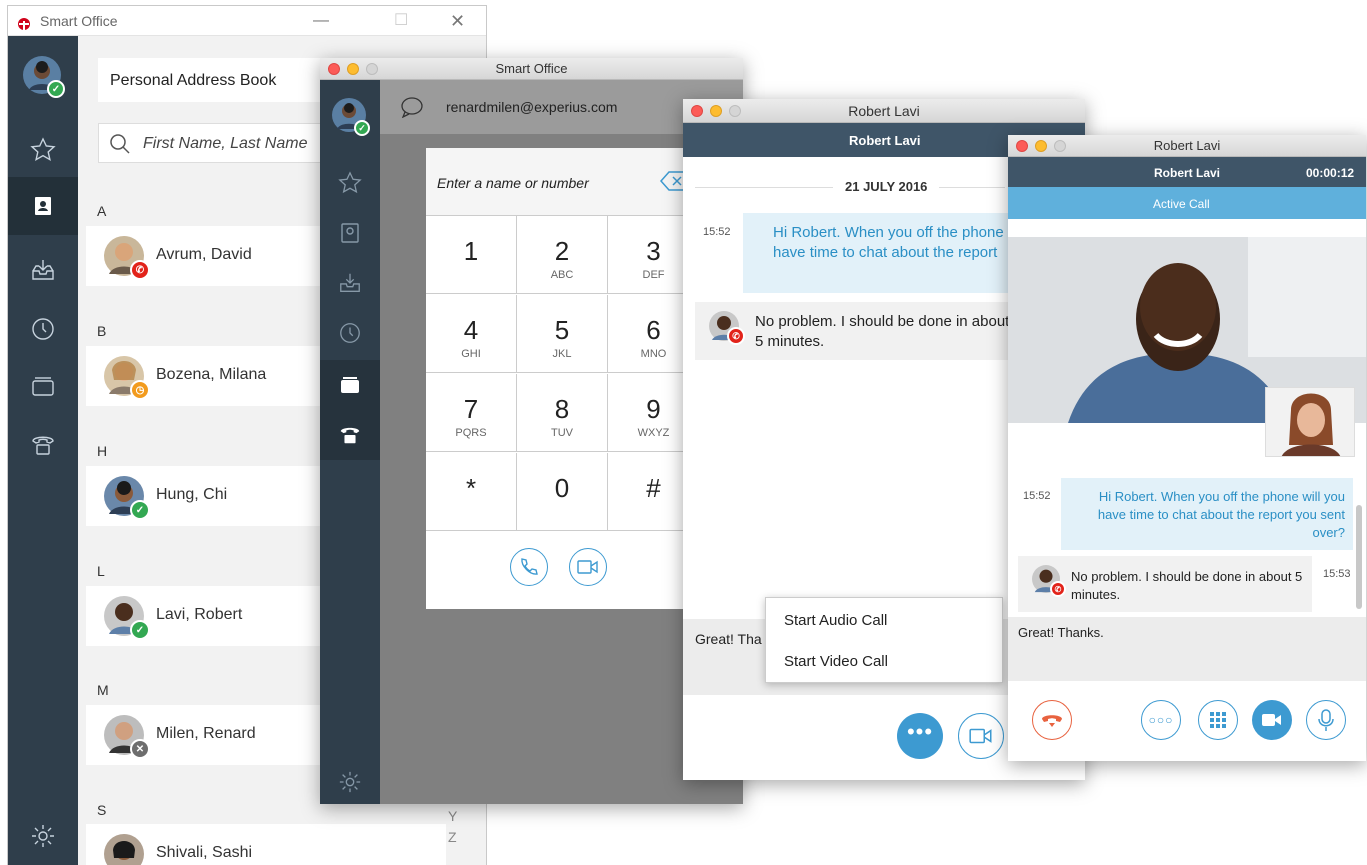 This screenshot has width=1367, height=865. I want to click on more-options-button: ○○○, so click(1161, 720).